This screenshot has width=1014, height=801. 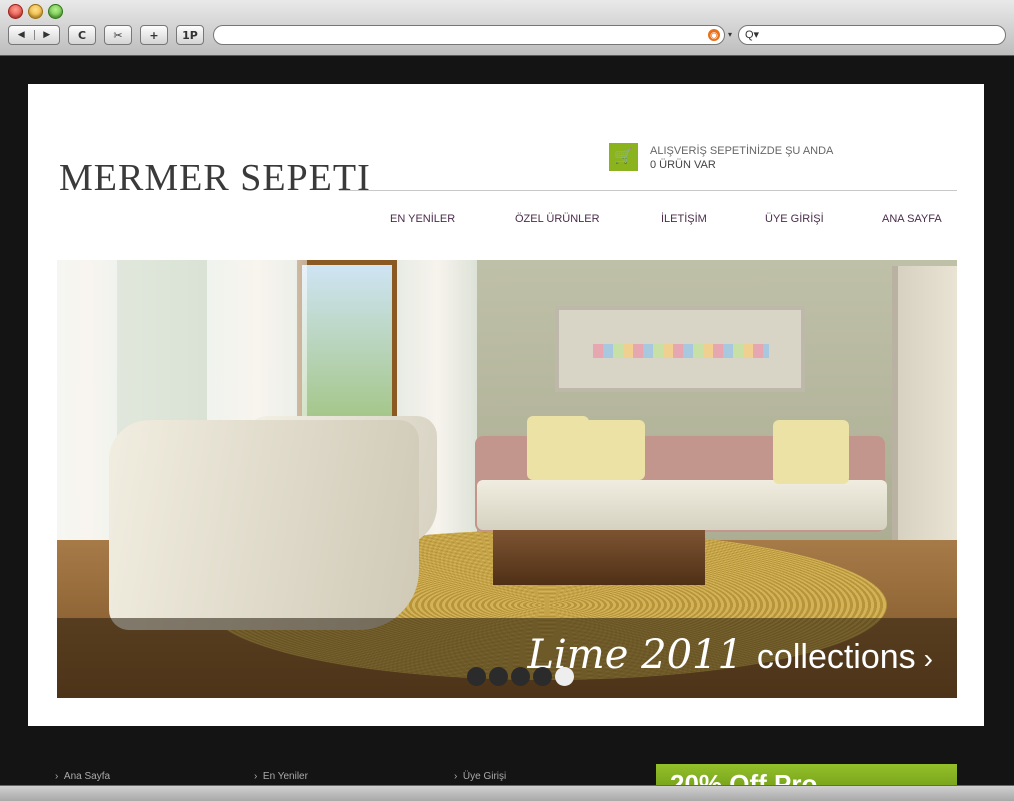 What do you see at coordinates (285, 776) in the screenshot?
I see `footer-link-label: En Yeniler` at bounding box center [285, 776].